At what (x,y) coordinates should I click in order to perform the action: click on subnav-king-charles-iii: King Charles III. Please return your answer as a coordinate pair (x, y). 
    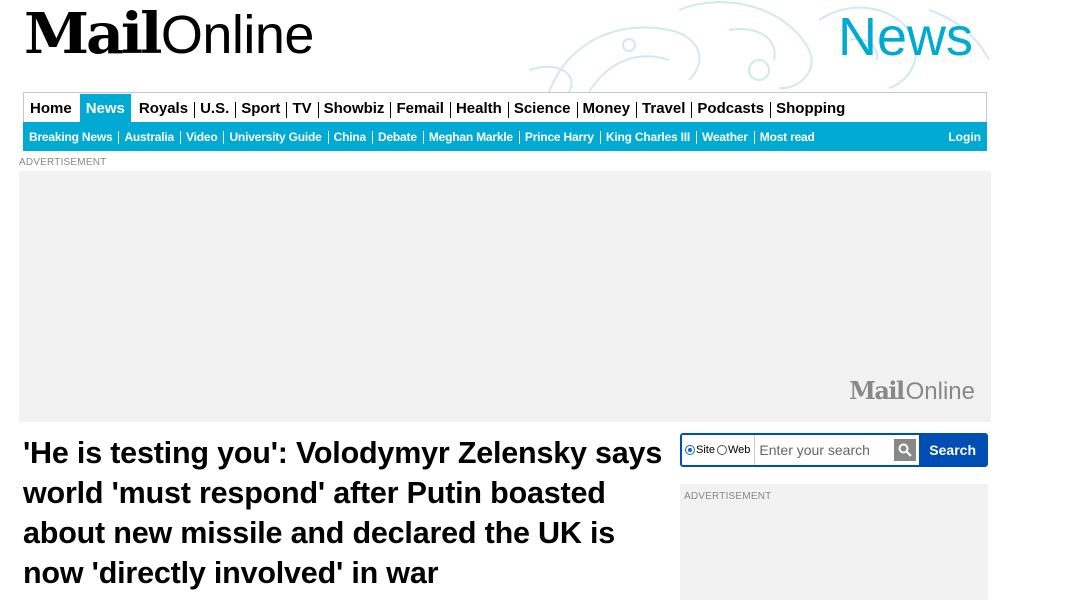
    Looking at the image, I should click on (647, 137).